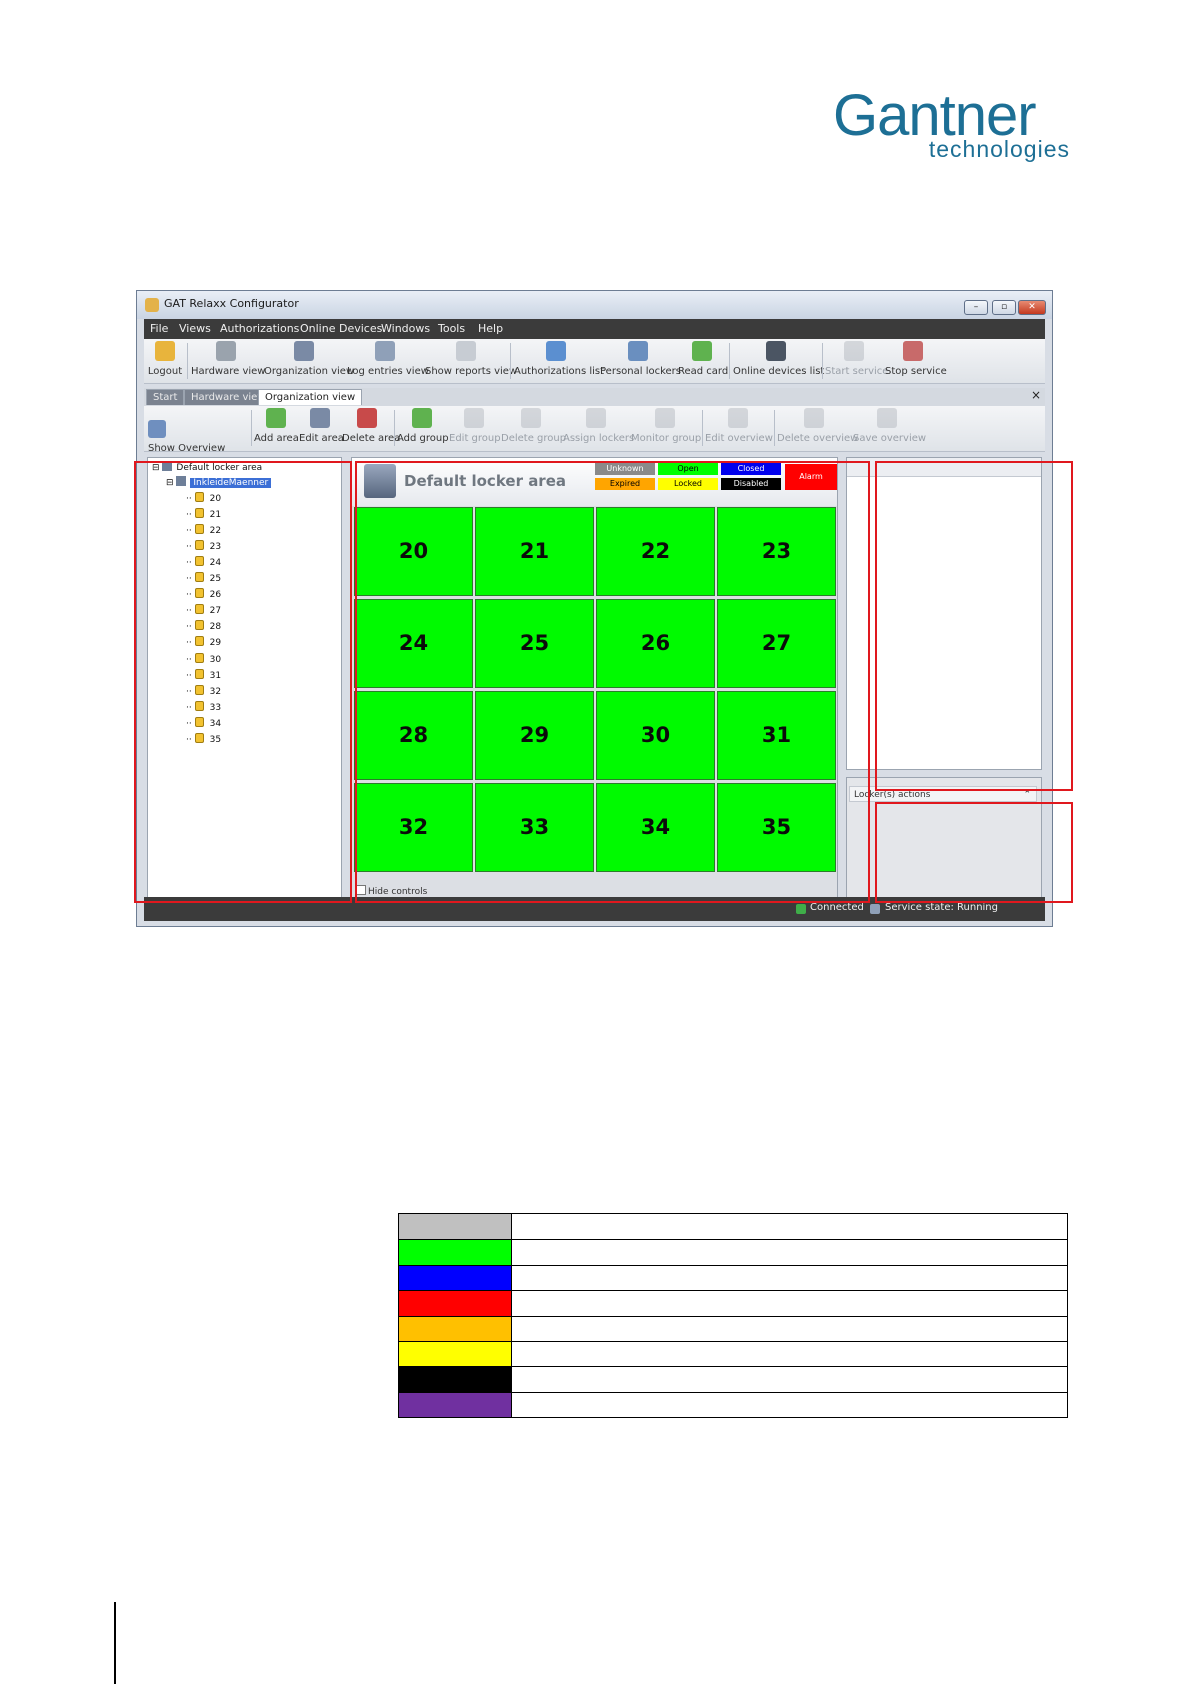  I want to click on connection-status: Connected, so click(837, 907).